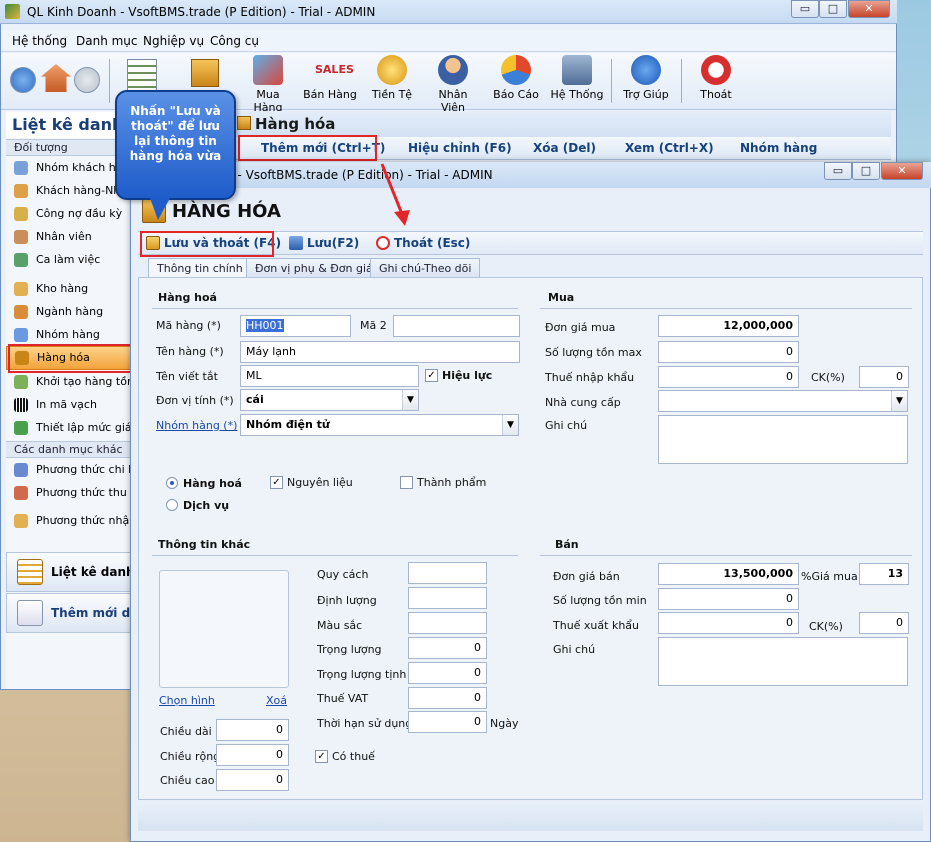 The image size is (931, 842). Describe the element at coordinates (884, 574) in the screenshot. I see `pct-gia-mua-input: 13` at that location.